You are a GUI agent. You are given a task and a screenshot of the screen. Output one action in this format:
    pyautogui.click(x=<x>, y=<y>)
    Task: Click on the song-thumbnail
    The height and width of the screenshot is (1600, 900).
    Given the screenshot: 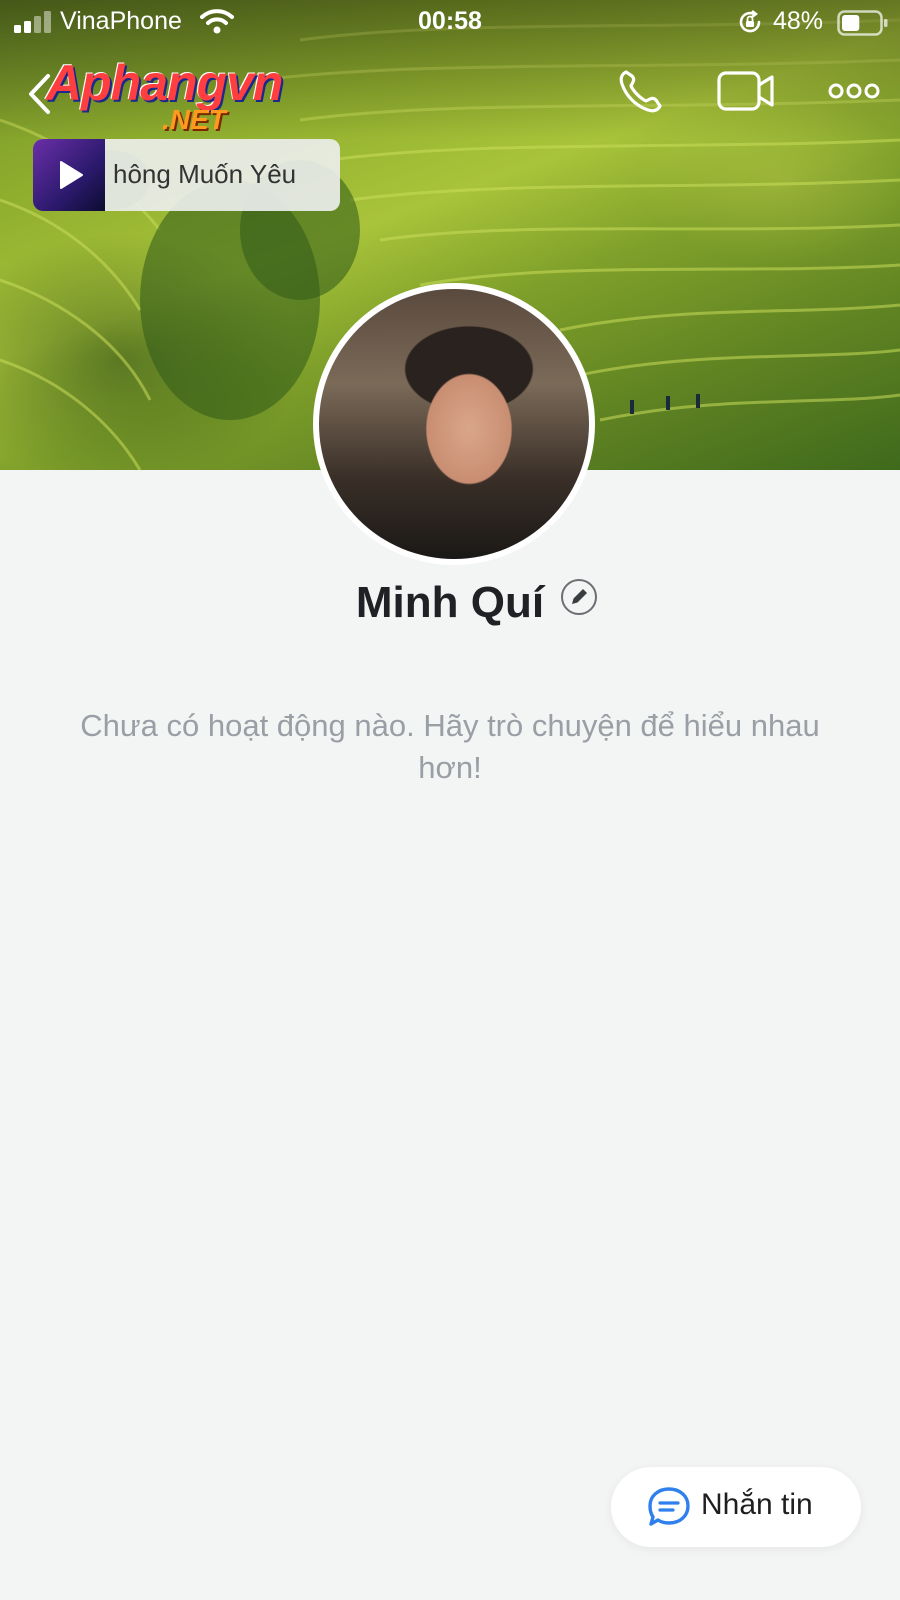 What is the action you would take?
    pyautogui.click(x=69, y=175)
    